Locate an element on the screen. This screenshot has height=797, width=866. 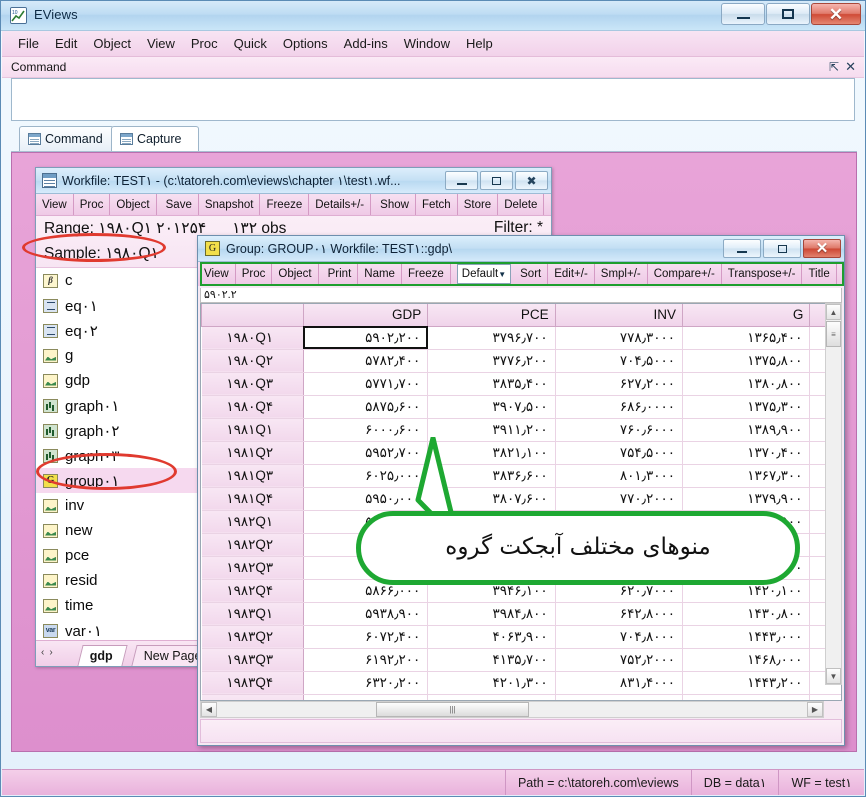
cell-g: ۱۳۷۵٫۳۰۰ is located at coordinates (746, 407).